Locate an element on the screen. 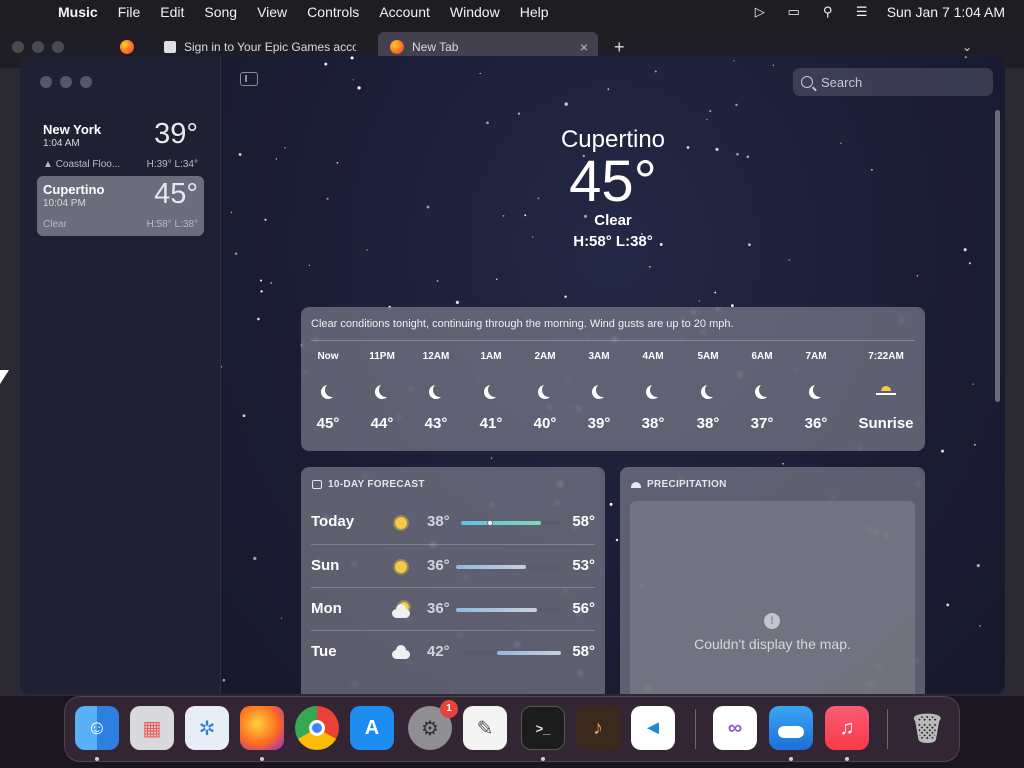 The image size is (1024, 768). search-field: Search is located at coordinates (893, 82).